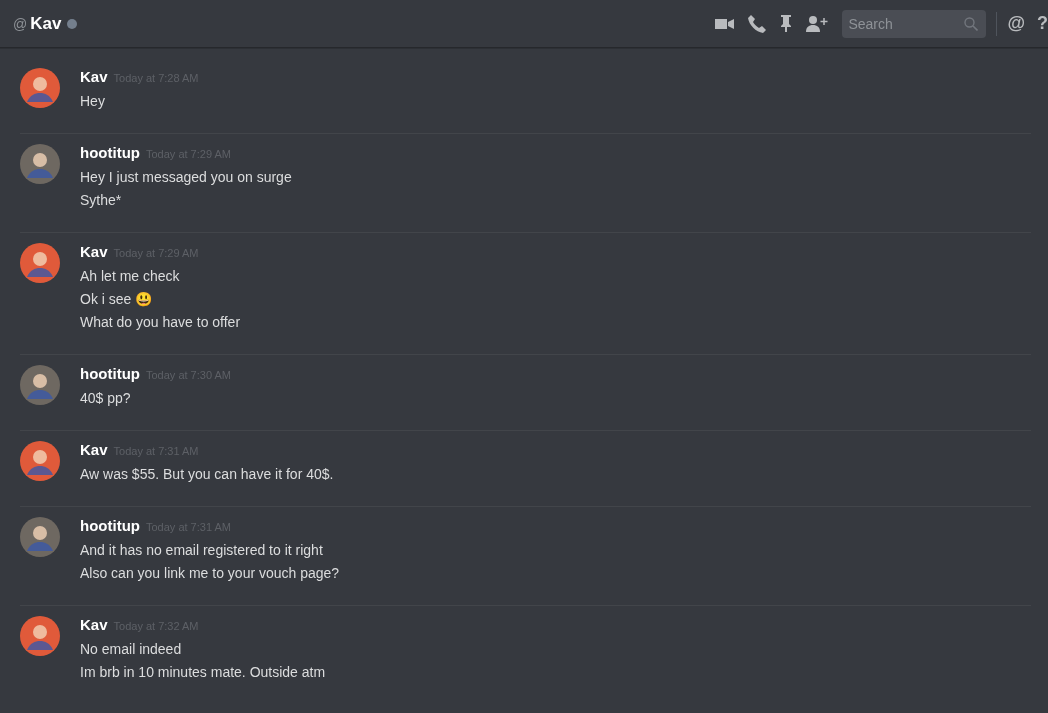 The image size is (1048, 713). What do you see at coordinates (131, 649) in the screenshot?
I see `message-text: No email indeed` at bounding box center [131, 649].